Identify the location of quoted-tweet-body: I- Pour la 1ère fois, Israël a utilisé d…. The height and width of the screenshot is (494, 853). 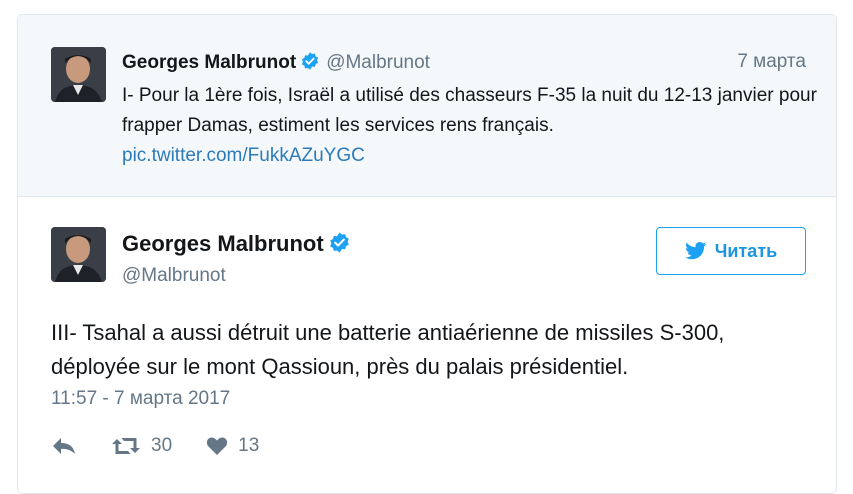
(469, 110).